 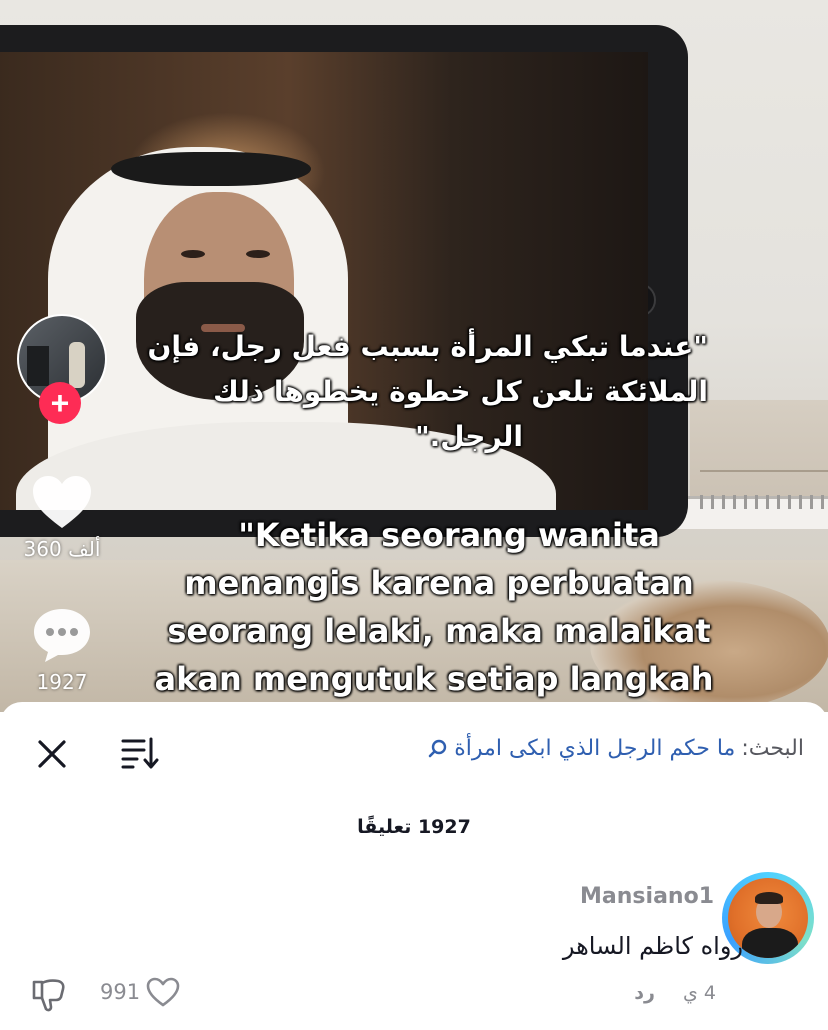 I want to click on cabinet-edge, so click(x=764, y=471).